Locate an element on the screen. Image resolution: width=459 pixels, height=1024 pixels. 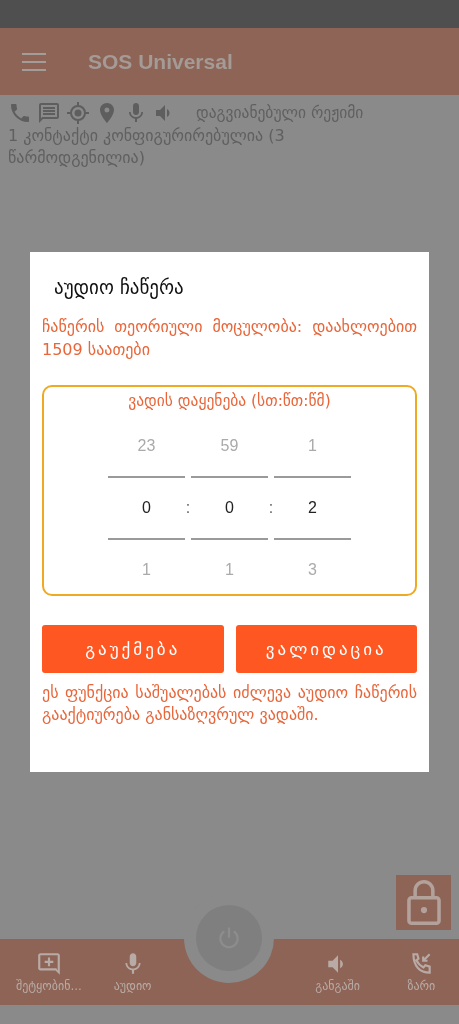
message-add-icon is located at coordinates (48, 964).